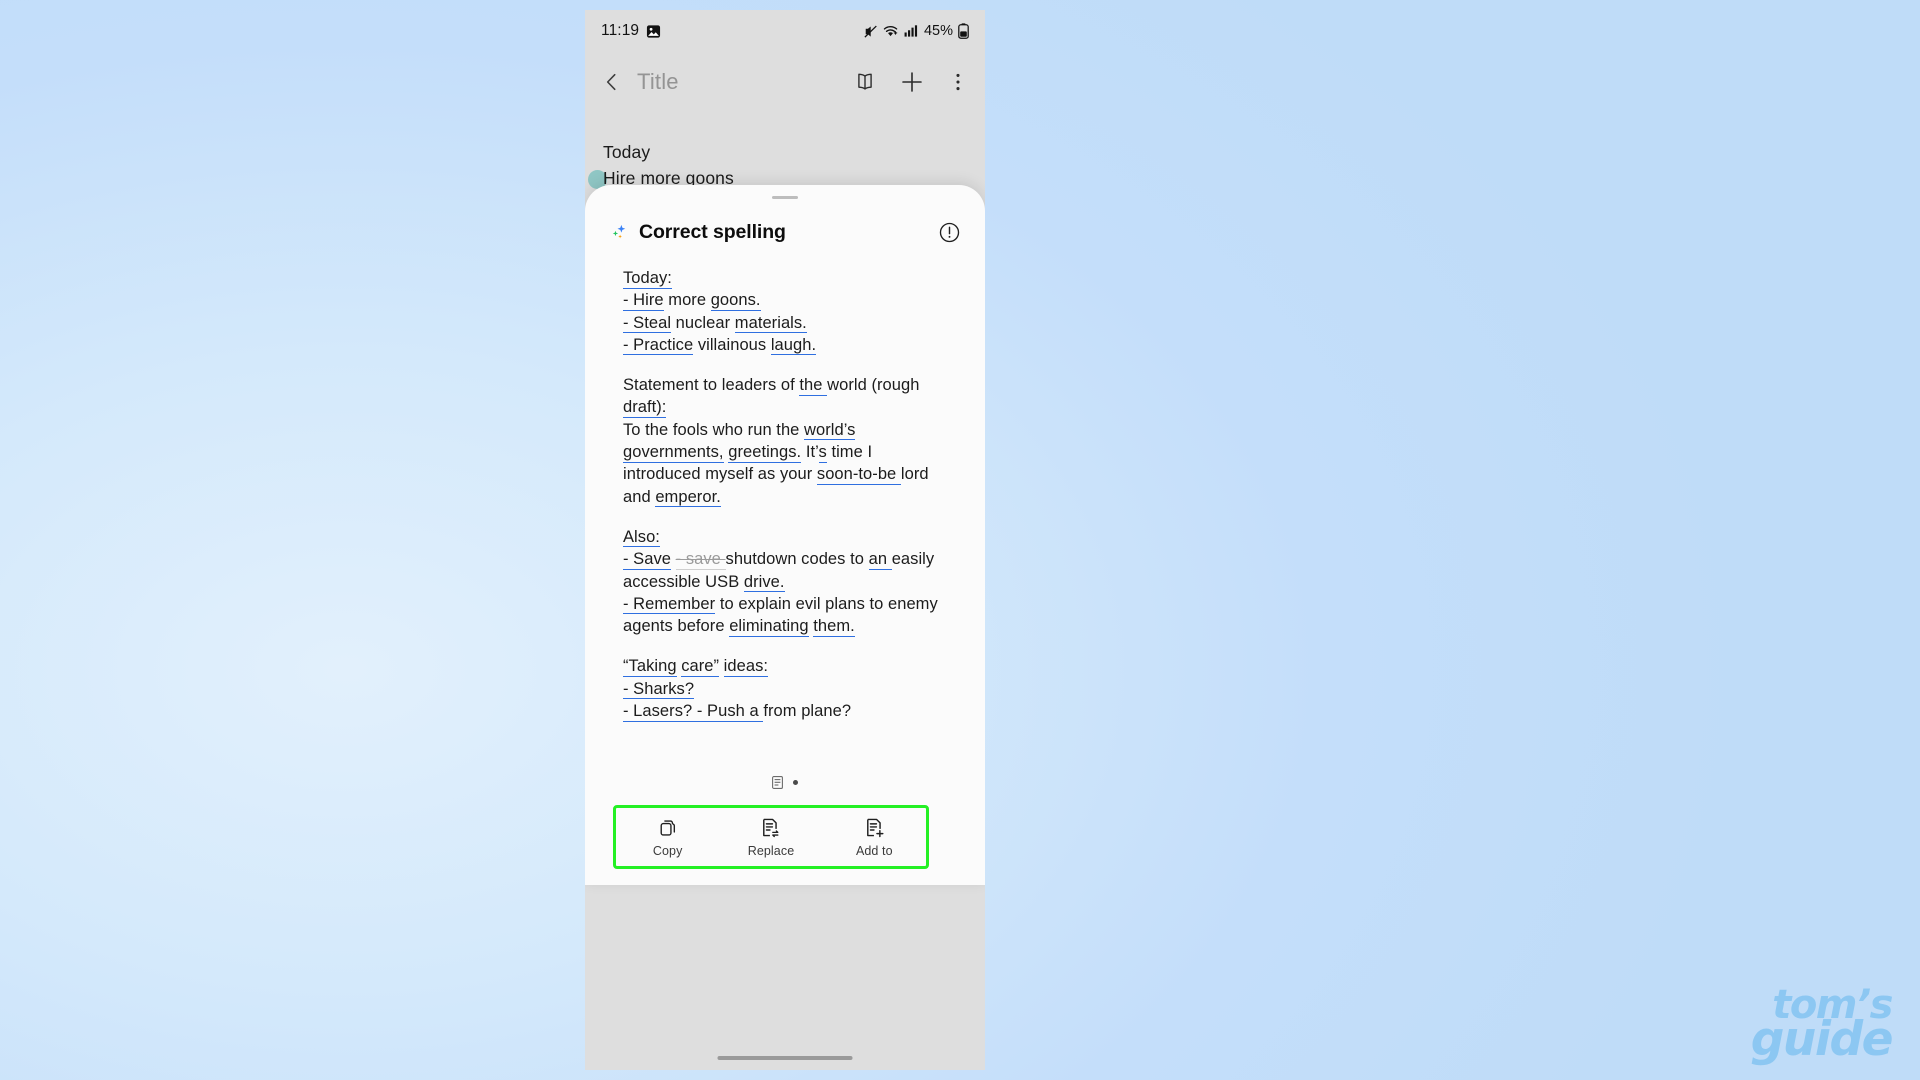  What do you see at coordinates (720, 474) in the screenshot?
I see `plain-token: introduced myself as your` at bounding box center [720, 474].